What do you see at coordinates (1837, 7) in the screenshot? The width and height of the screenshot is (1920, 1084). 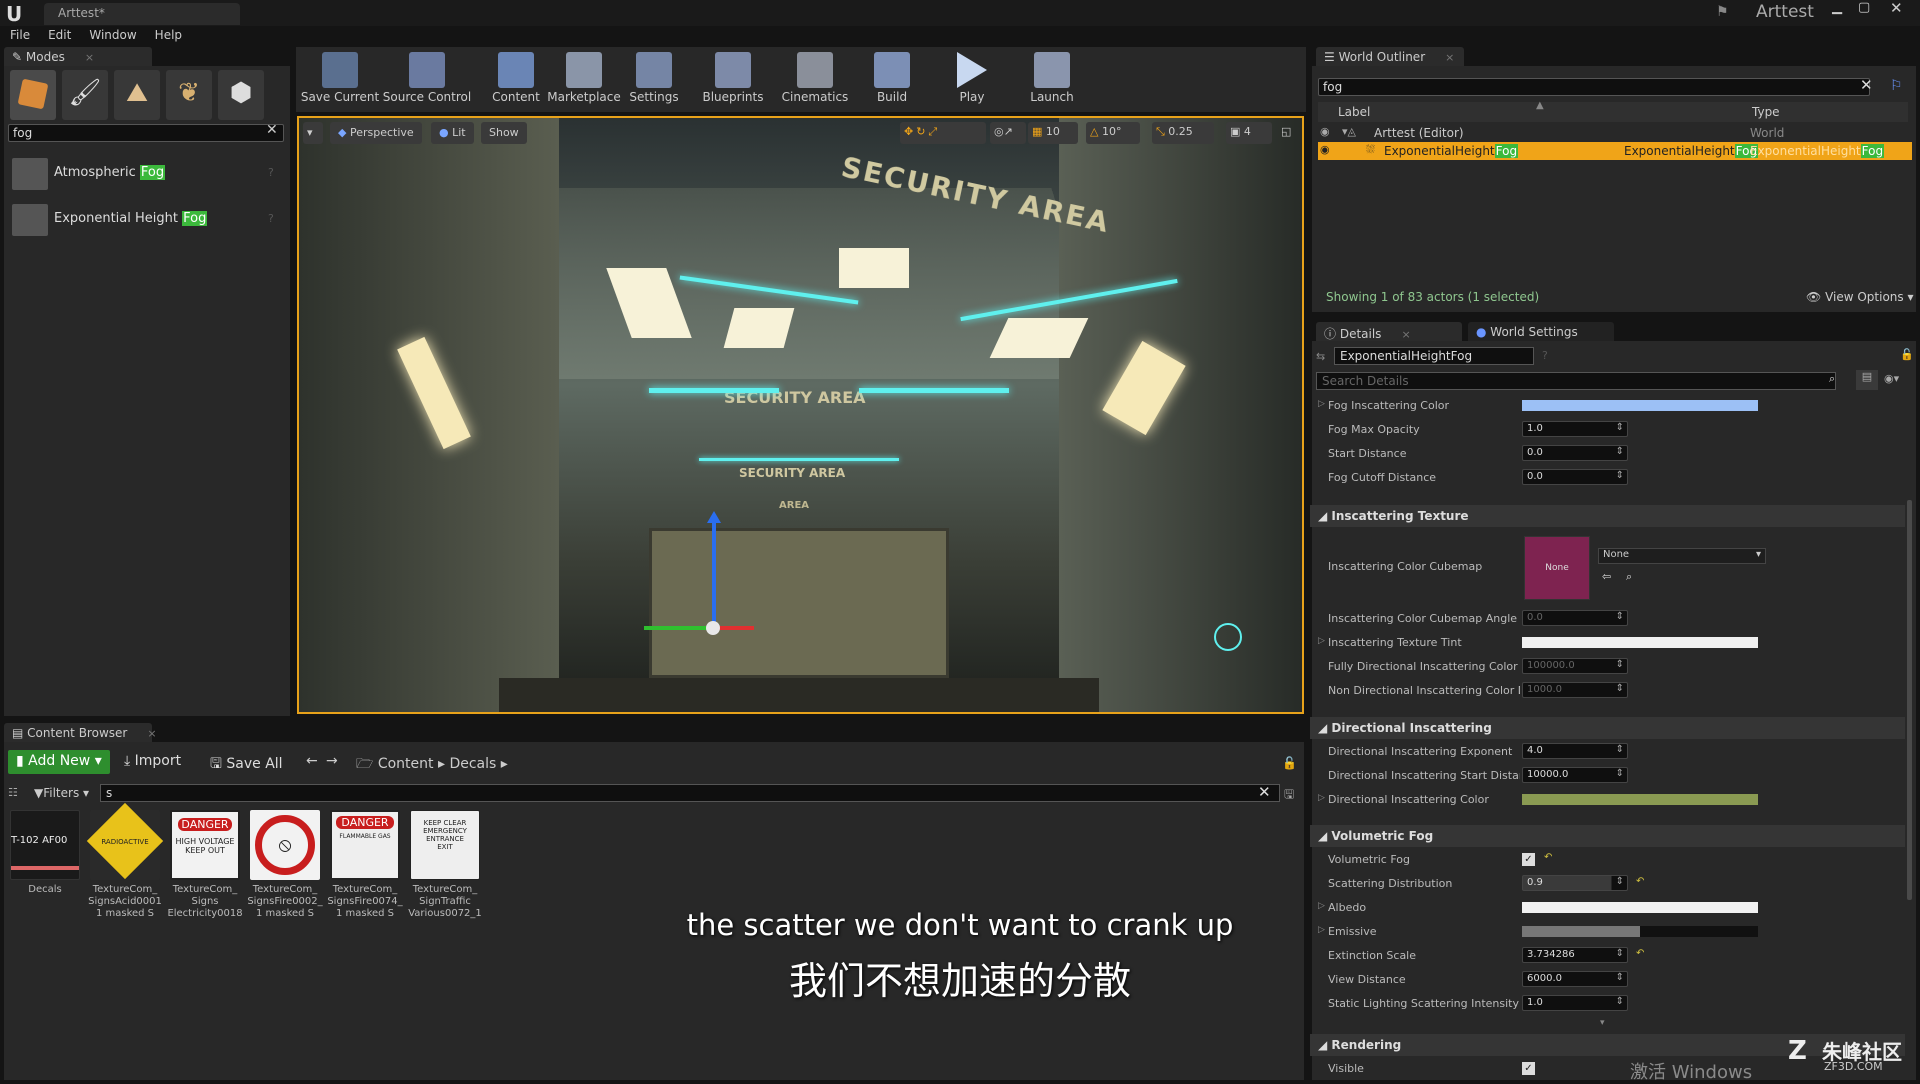 I see `minimize-button: ▁` at bounding box center [1837, 7].